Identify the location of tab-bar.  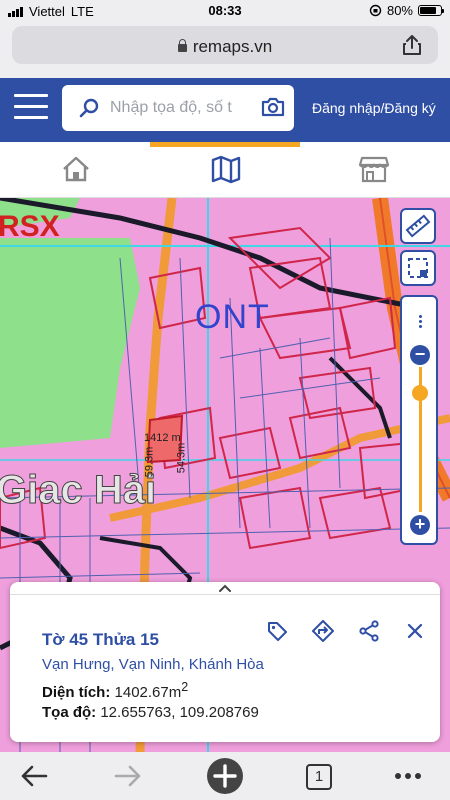
(225, 170).